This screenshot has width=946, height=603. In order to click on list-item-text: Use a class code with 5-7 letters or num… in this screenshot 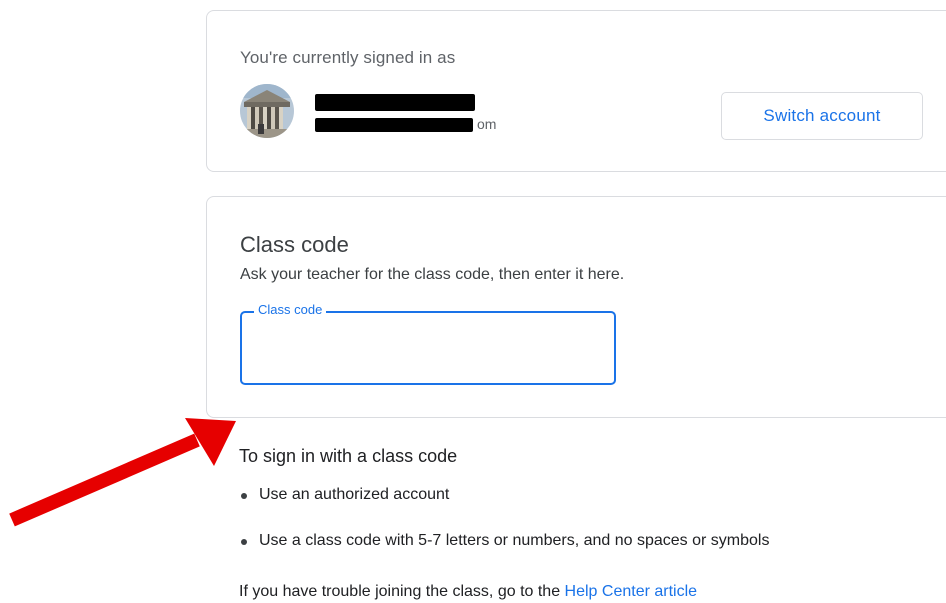, I will do `click(514, 540)`.